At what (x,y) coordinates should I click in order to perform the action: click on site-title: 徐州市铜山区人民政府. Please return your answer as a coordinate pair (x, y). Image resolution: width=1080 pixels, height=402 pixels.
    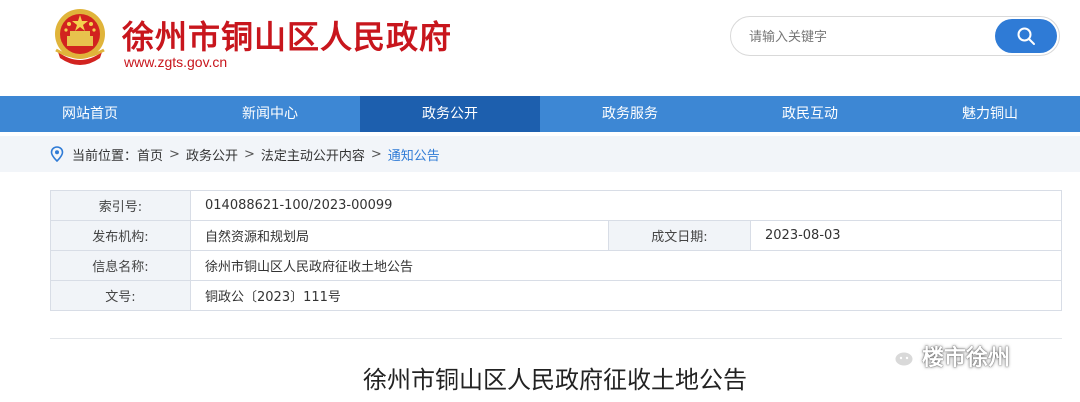
    Looking at the image, I should click on (287, 35).